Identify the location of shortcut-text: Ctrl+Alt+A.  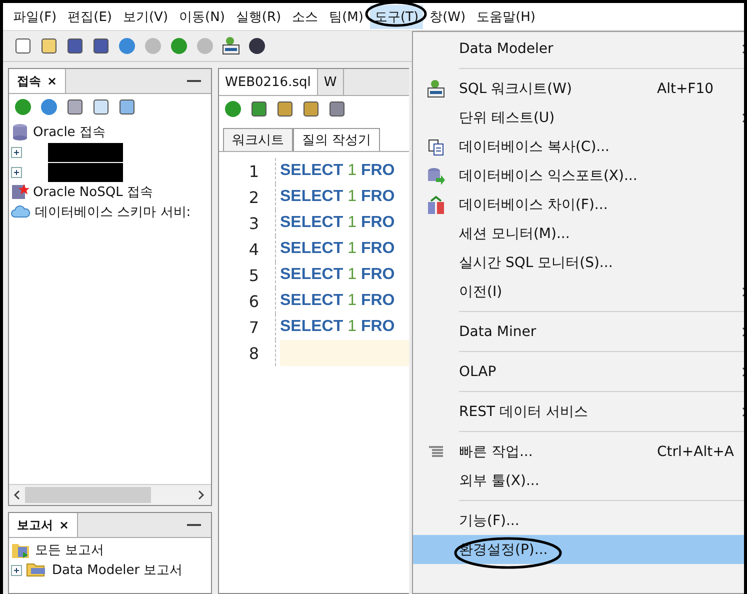
(695, 452).